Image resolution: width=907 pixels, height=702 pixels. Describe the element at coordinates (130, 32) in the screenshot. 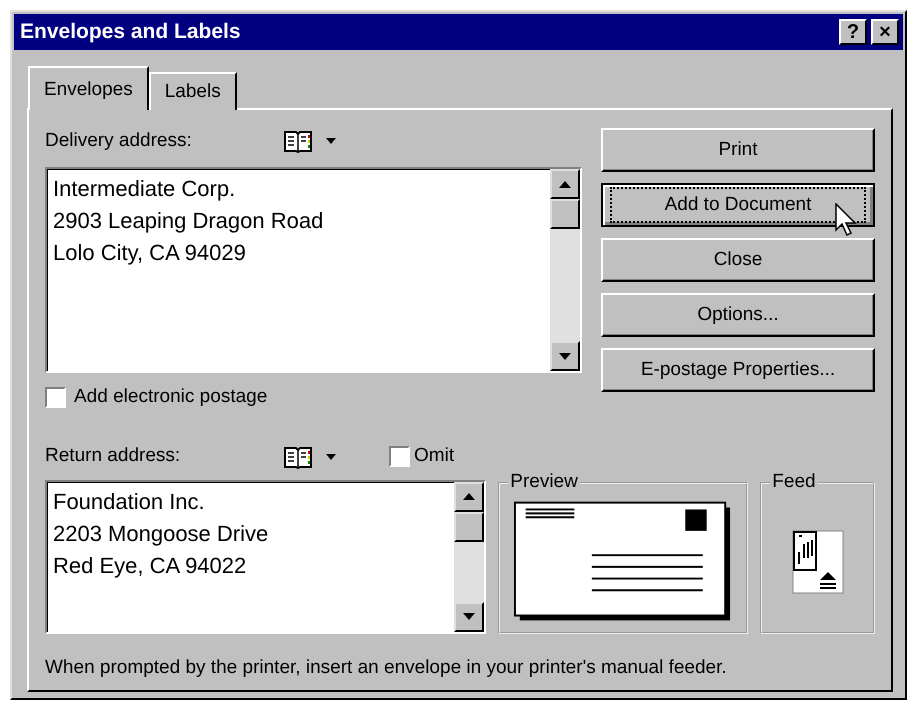

I see `window-title: Envelopes and Labels` at that location.